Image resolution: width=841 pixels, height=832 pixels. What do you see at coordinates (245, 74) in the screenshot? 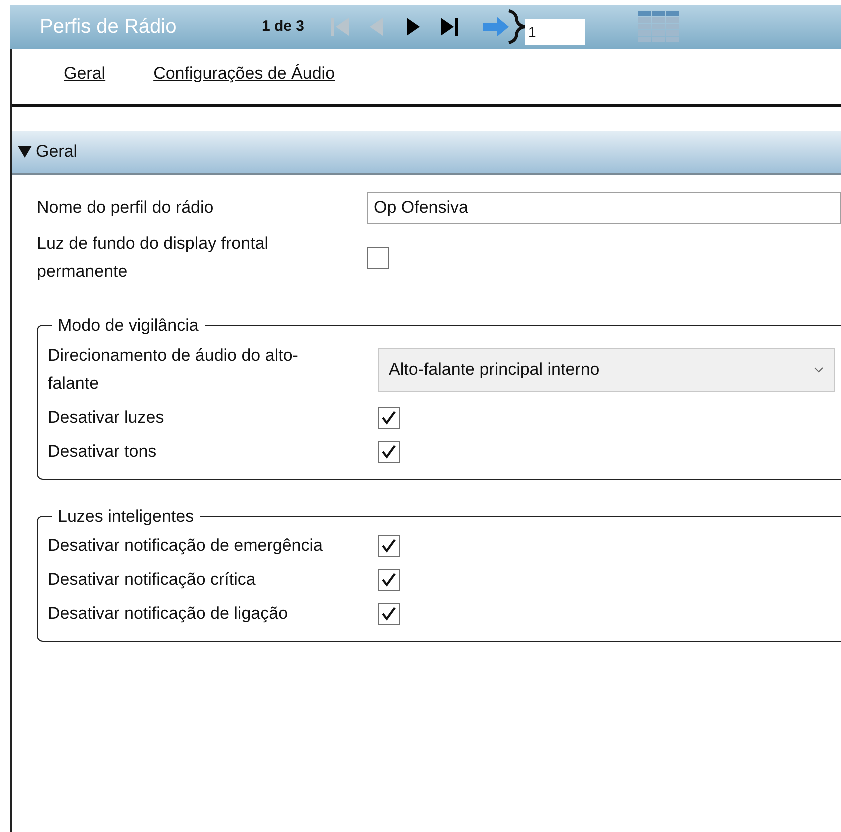
I see `tab: Configurações de Áudio` at bounding box center [245, 74].